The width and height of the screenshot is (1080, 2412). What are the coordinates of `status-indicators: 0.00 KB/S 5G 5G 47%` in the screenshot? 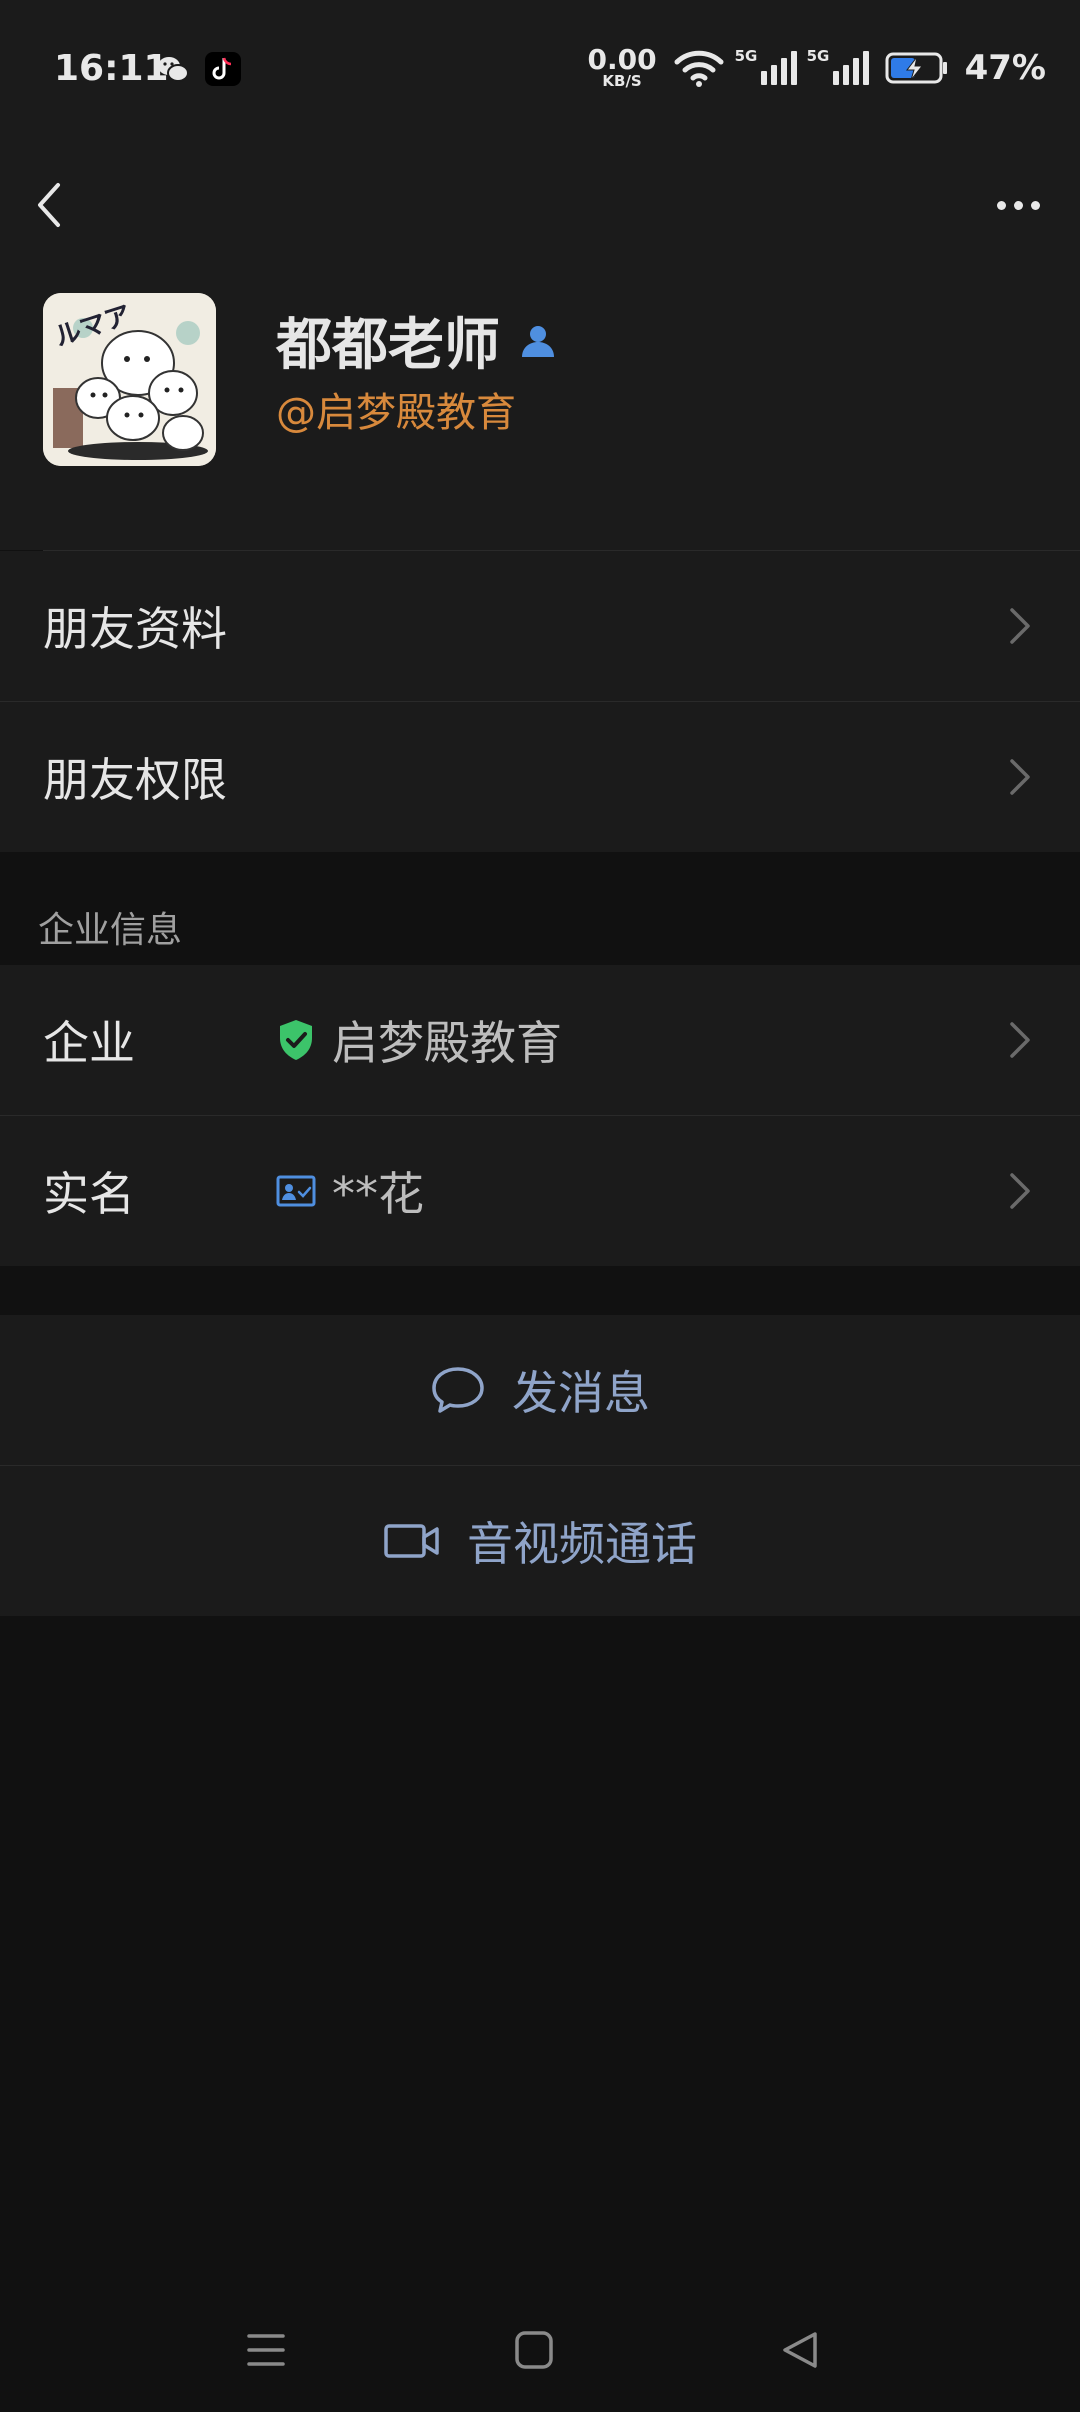 It's located at (817, 67).